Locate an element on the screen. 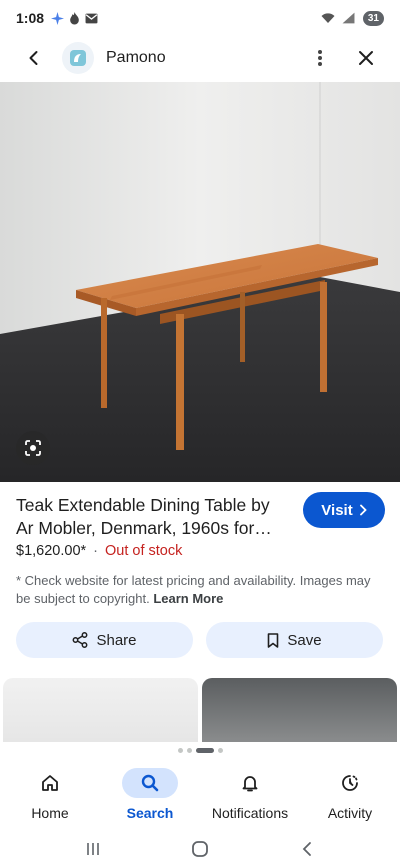  home-icon is located at coordinates (50, 783).